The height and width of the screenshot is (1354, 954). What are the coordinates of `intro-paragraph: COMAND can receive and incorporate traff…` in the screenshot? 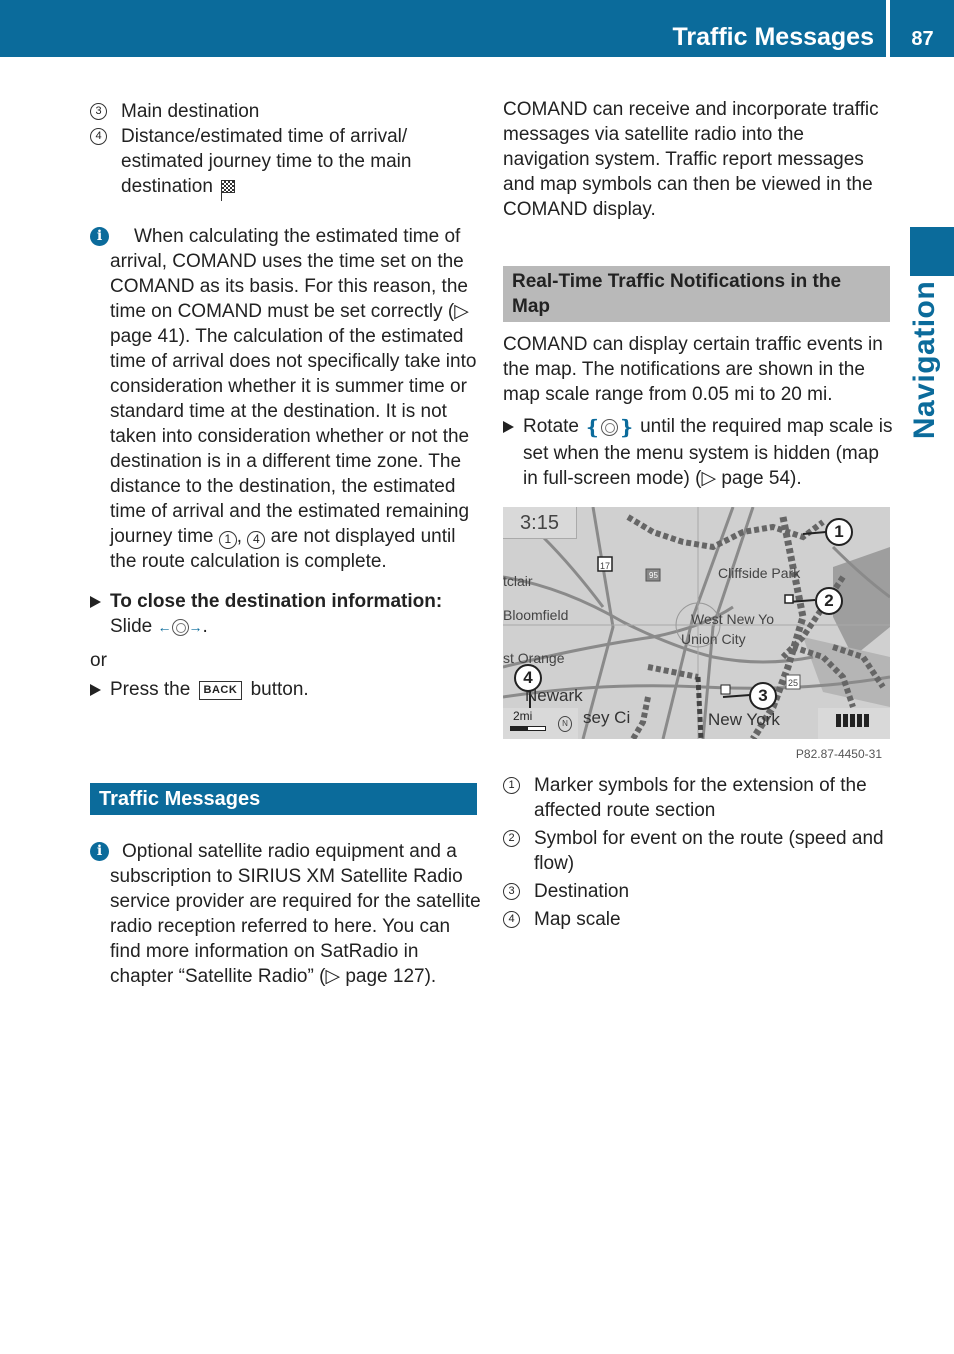 It's located at (691, 159).